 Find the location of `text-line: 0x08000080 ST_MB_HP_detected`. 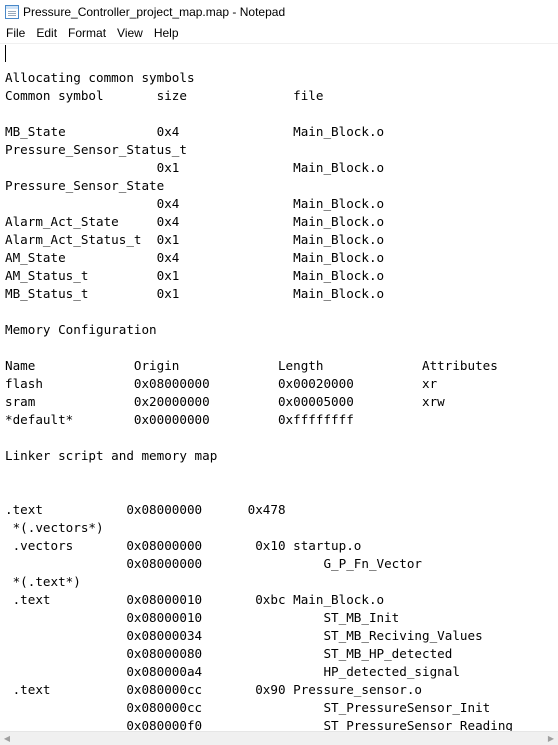

text-line: 0x08000080 ST_MB_HP_detected is located at coordinates (229, 653).